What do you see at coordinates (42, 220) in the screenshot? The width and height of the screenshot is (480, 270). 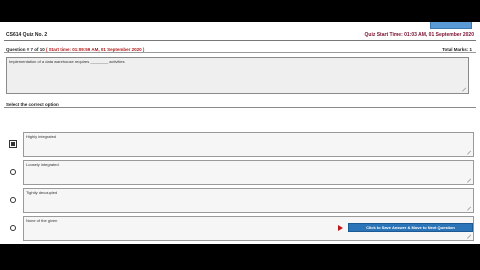 I see `option-text: None of the given` at bounding box center [42, 220].